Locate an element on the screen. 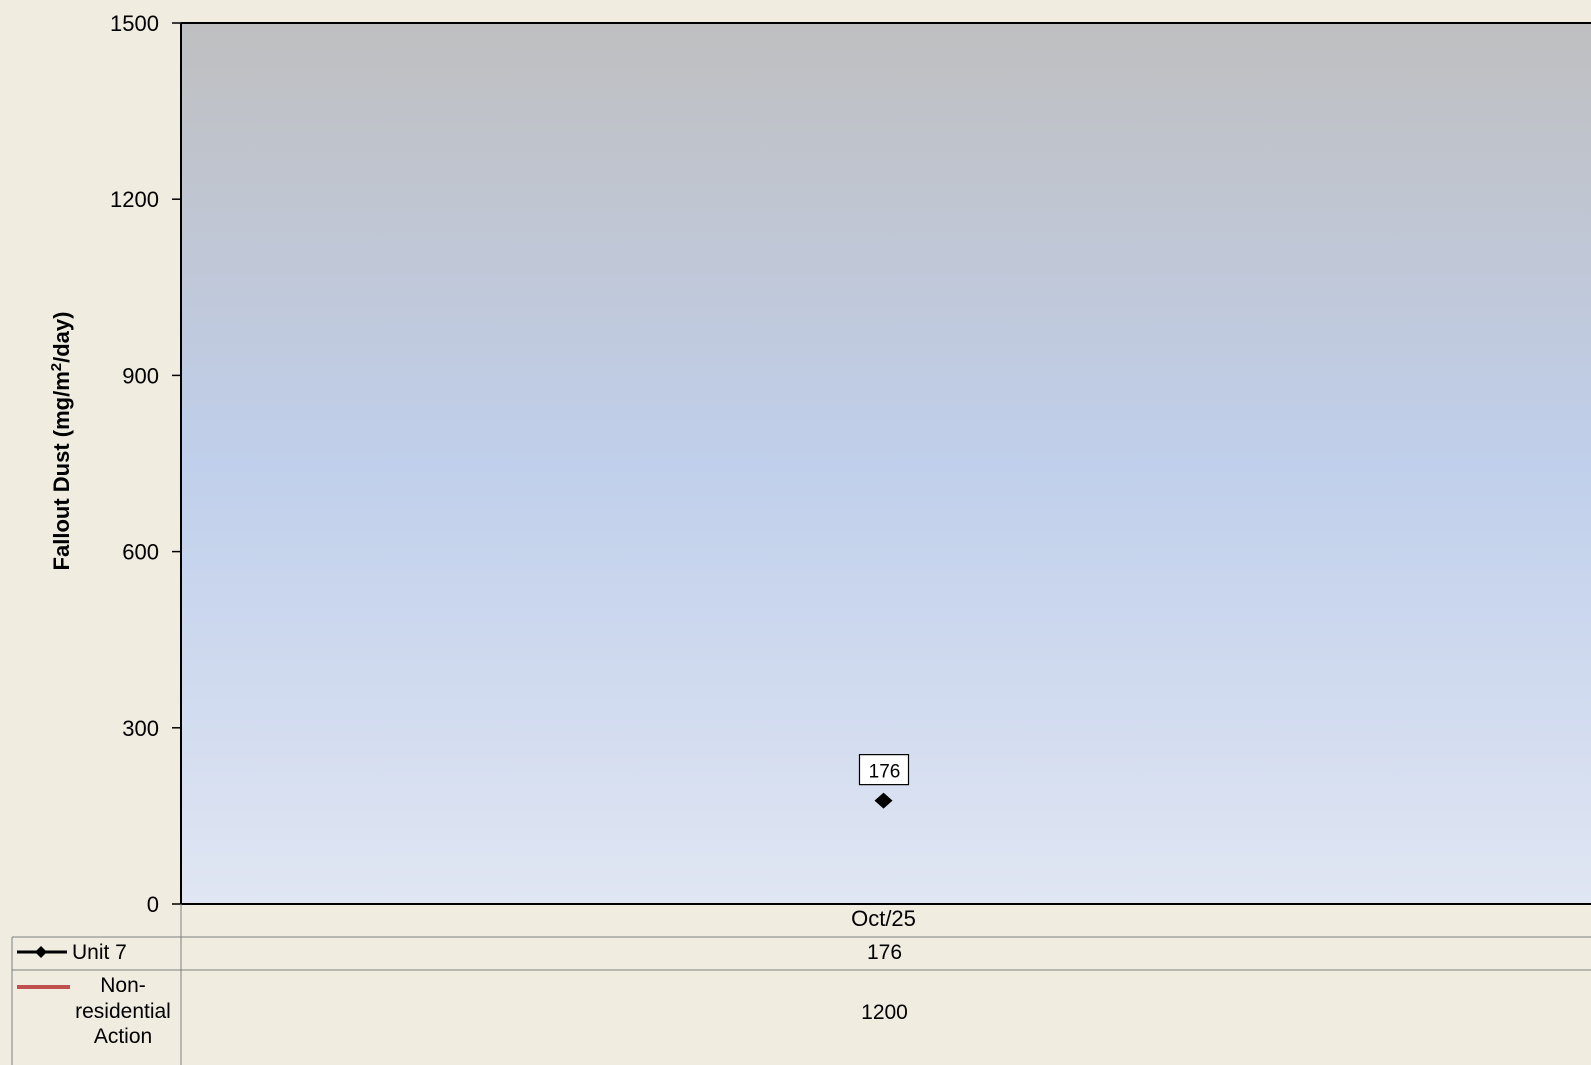  y-tick-label: 600 is located at coordinates (140, 552).